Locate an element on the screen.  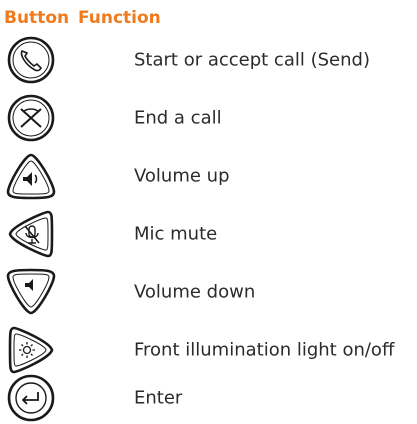
table-row: End a call is located at coordinates (208, 118).